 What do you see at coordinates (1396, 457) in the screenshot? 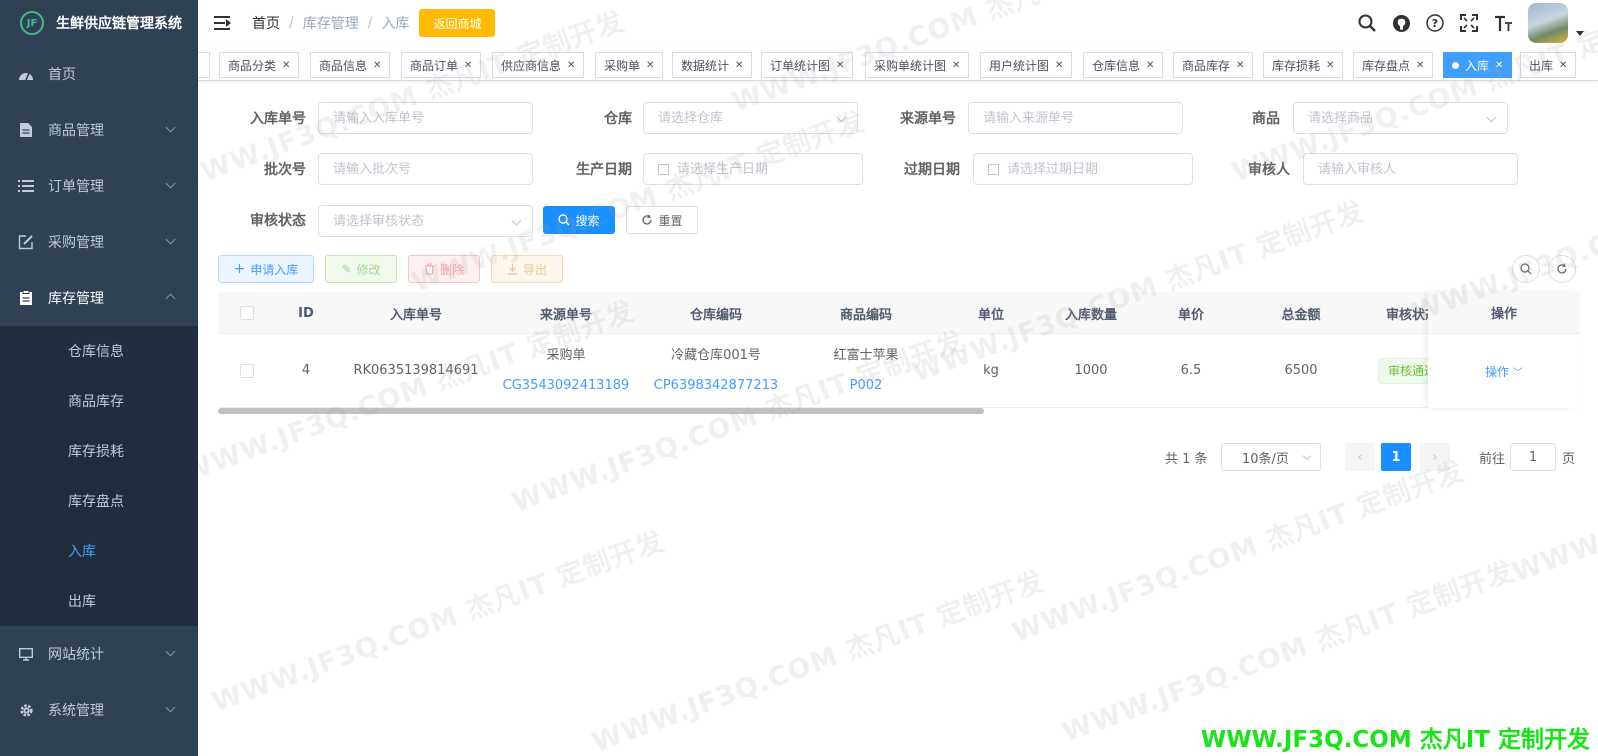
I see `page-number-1: 1` at bounding box center [1396, 457].